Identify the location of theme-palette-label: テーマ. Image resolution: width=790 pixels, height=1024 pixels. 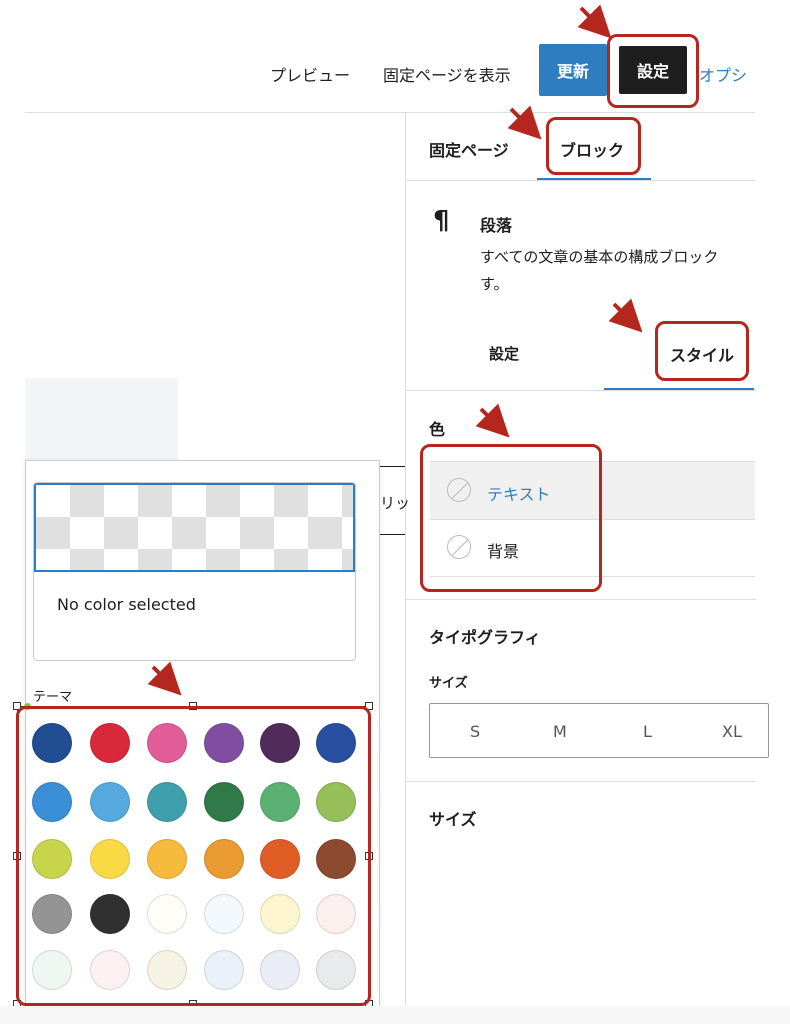
(53, 697).